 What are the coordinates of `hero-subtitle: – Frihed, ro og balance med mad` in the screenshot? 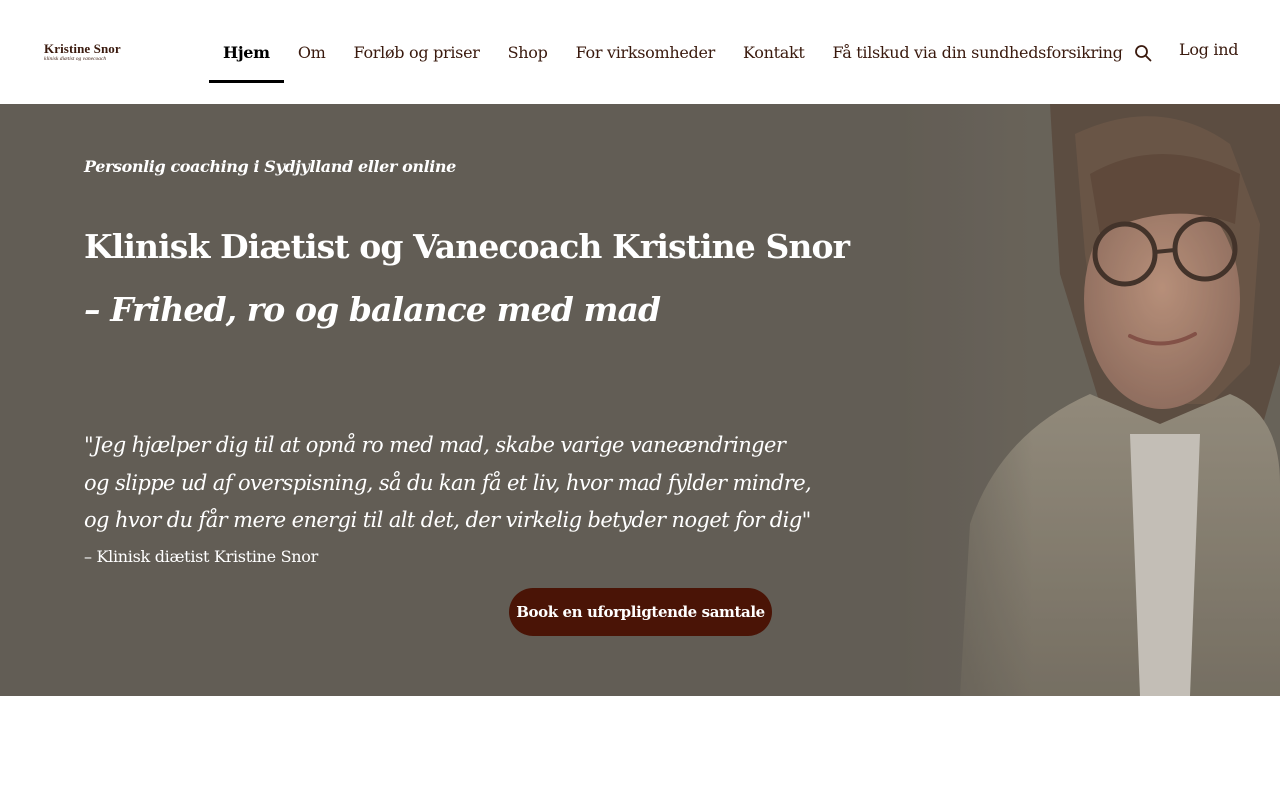 It's located at (372, 309).